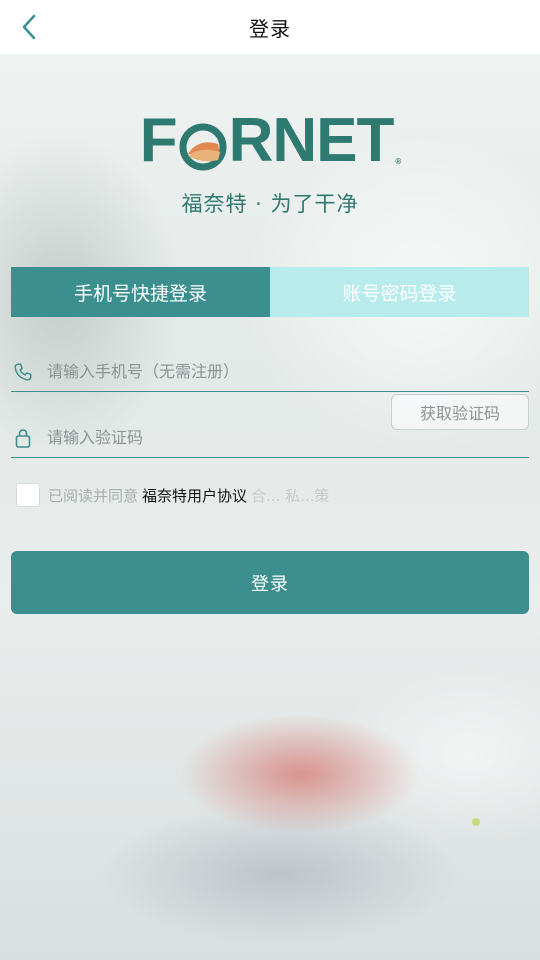  I want to click on brand-block: F RNET ® 福奈特 · 为了干净, so click(270, 164).